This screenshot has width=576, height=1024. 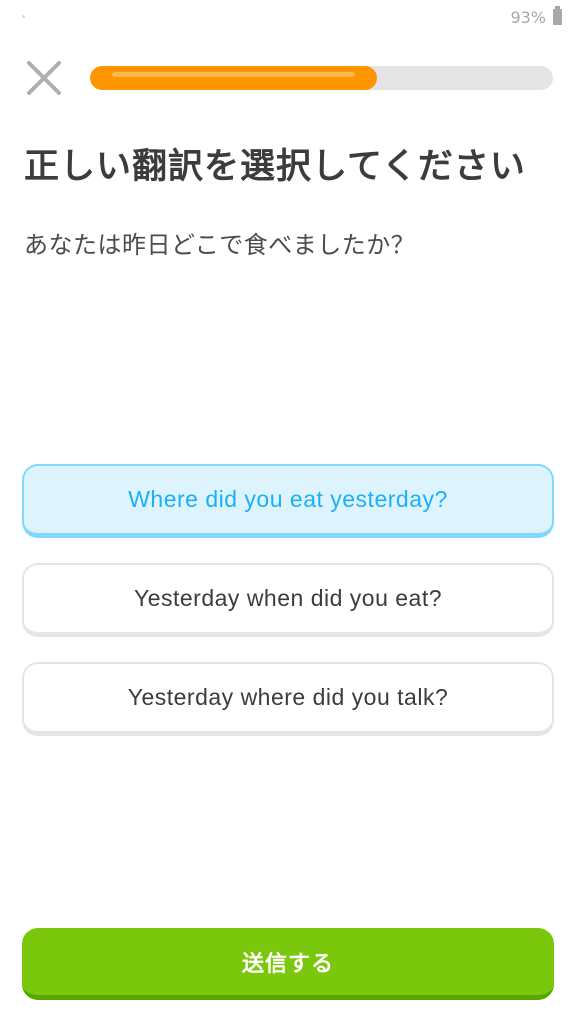 What do you see at coordinates (557, 15) in the screenshot?
I see `battery-icon` at bounding box center [557, 15].